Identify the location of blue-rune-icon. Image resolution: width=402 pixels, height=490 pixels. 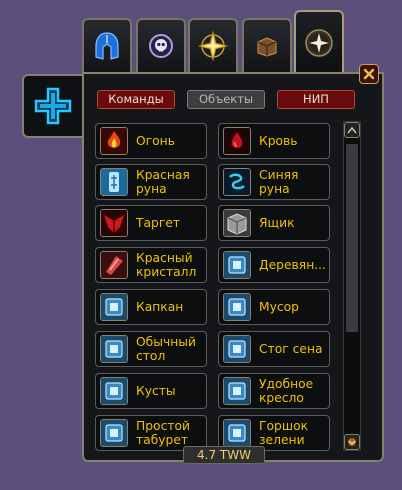
(237, 182).